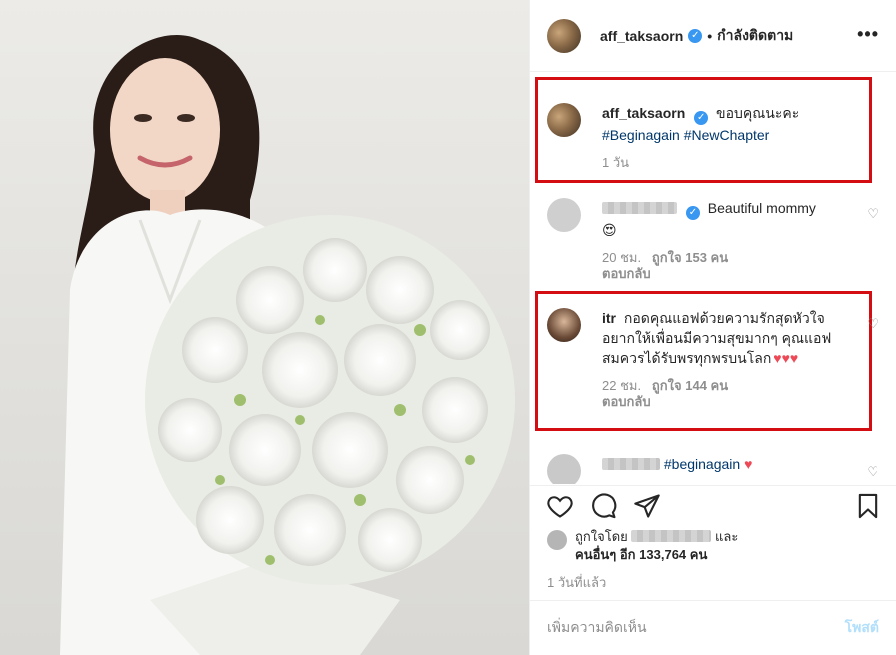 The width and height of the screenshot is (896, 655). Describe the element at coordinates (713, 627) in the screenshot. I see `add-comment-bar: เพิ่มความคิดเห็น โพสต์` at that location.